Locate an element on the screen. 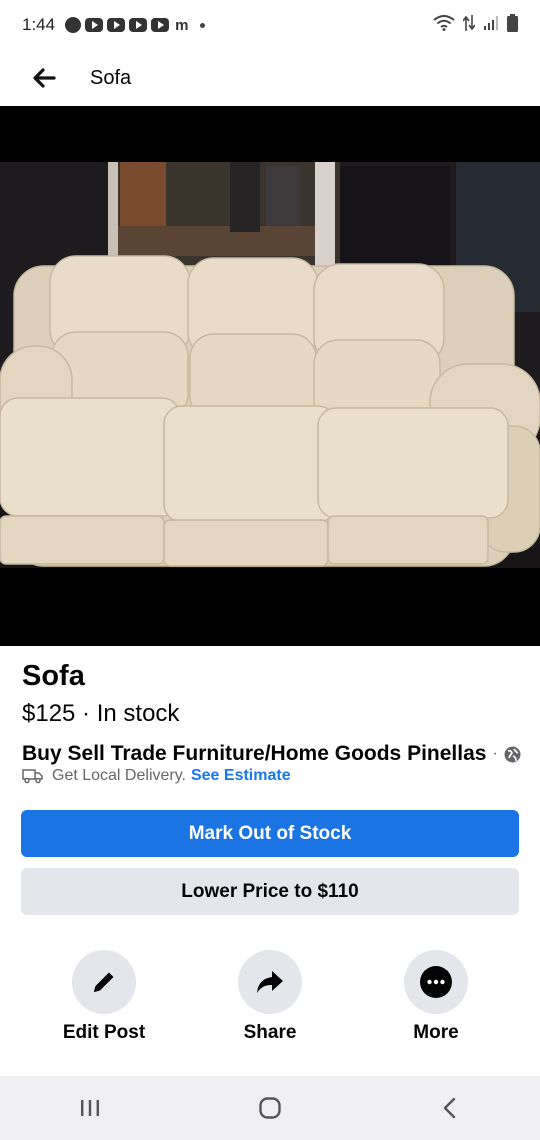 The image size is (540, 1140). system-nav-bar is located at coordinates (270, 1108).